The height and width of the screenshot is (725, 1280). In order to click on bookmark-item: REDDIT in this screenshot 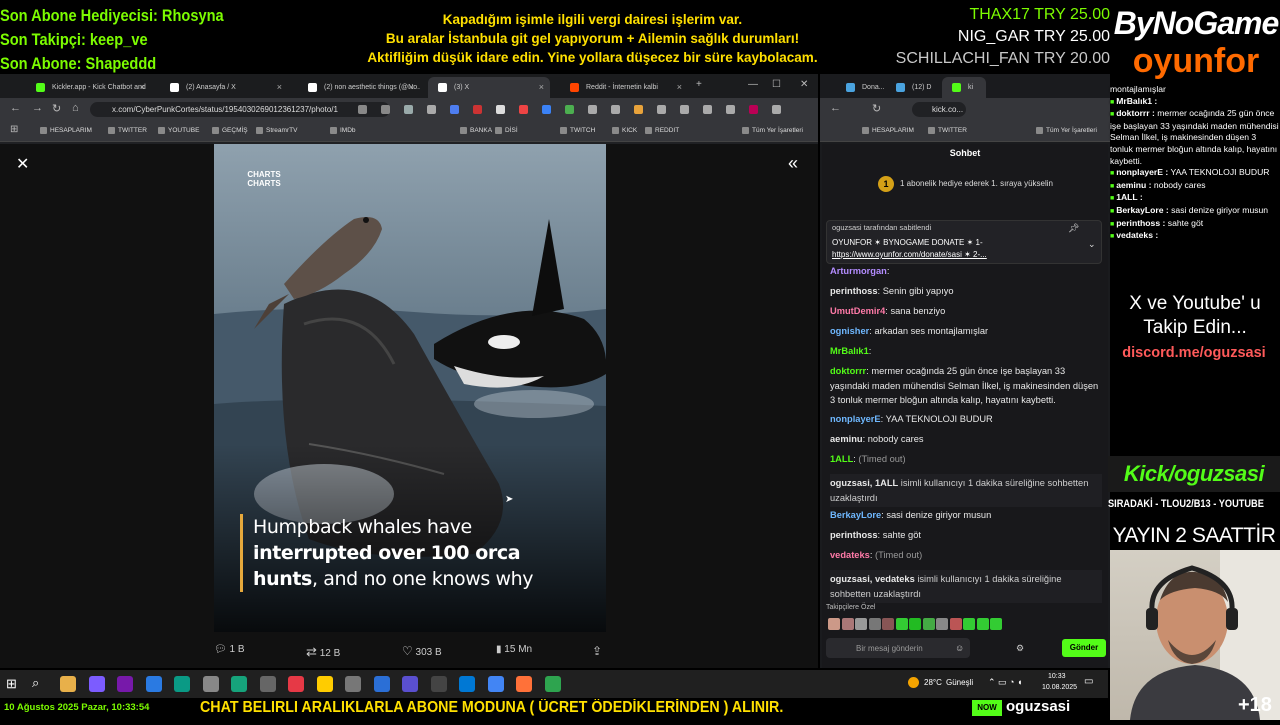, I will do `click(662, 130)`.